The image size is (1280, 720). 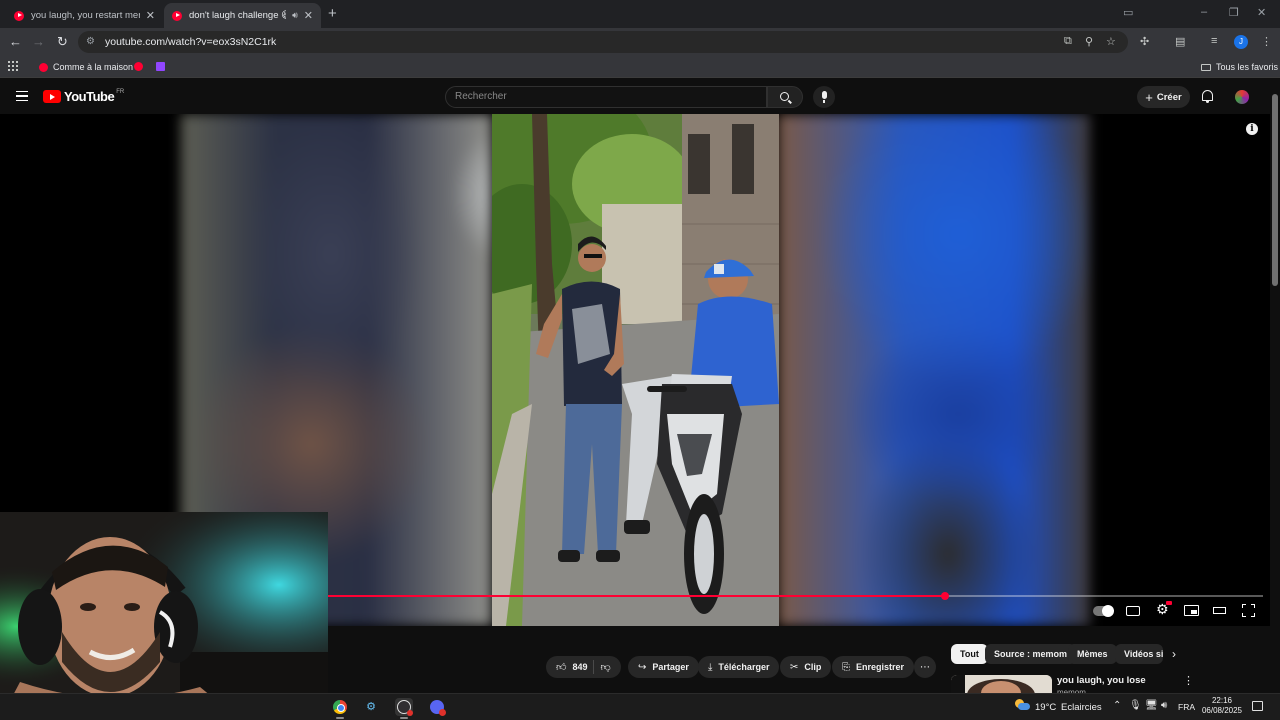 I want to click on apps-grid-icon, so click(x=13, y=66).